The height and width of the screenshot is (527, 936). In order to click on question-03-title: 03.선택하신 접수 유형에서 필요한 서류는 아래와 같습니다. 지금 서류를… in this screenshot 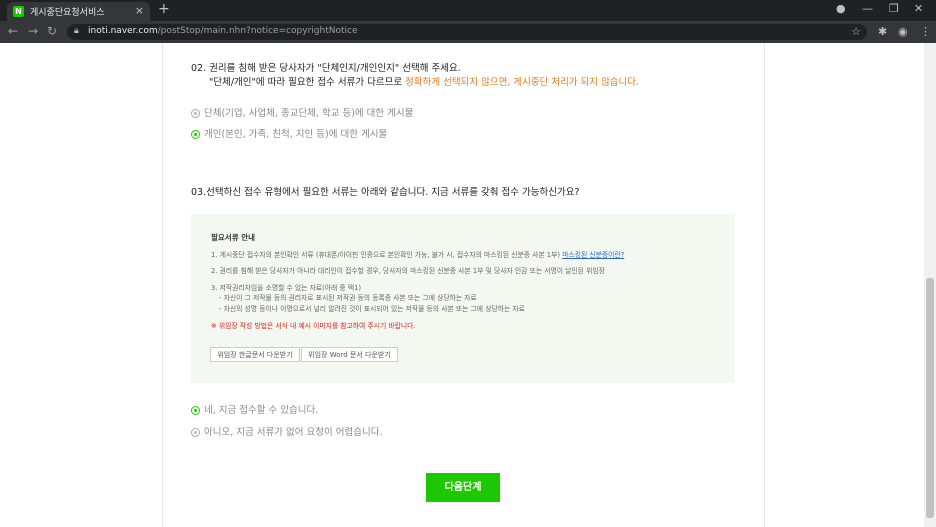, I will do `click(385, 192)`.